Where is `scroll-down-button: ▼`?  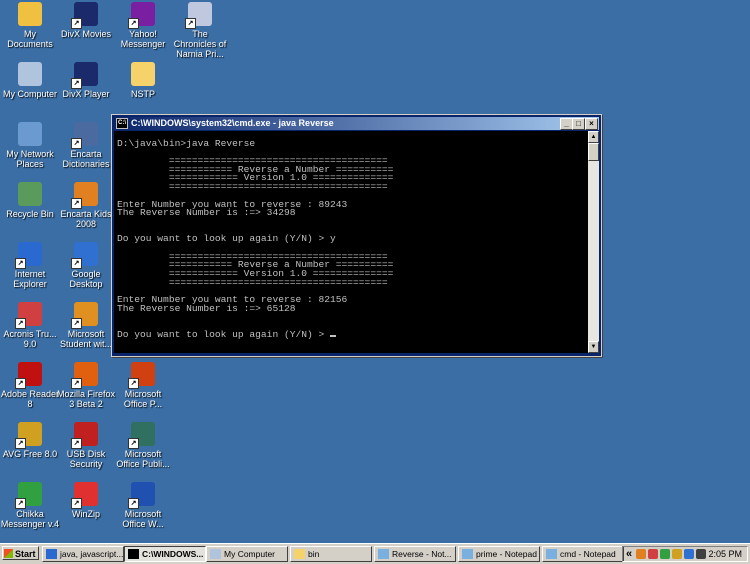 scroll-down-button: ▼ is located at coordinates (593, 347).